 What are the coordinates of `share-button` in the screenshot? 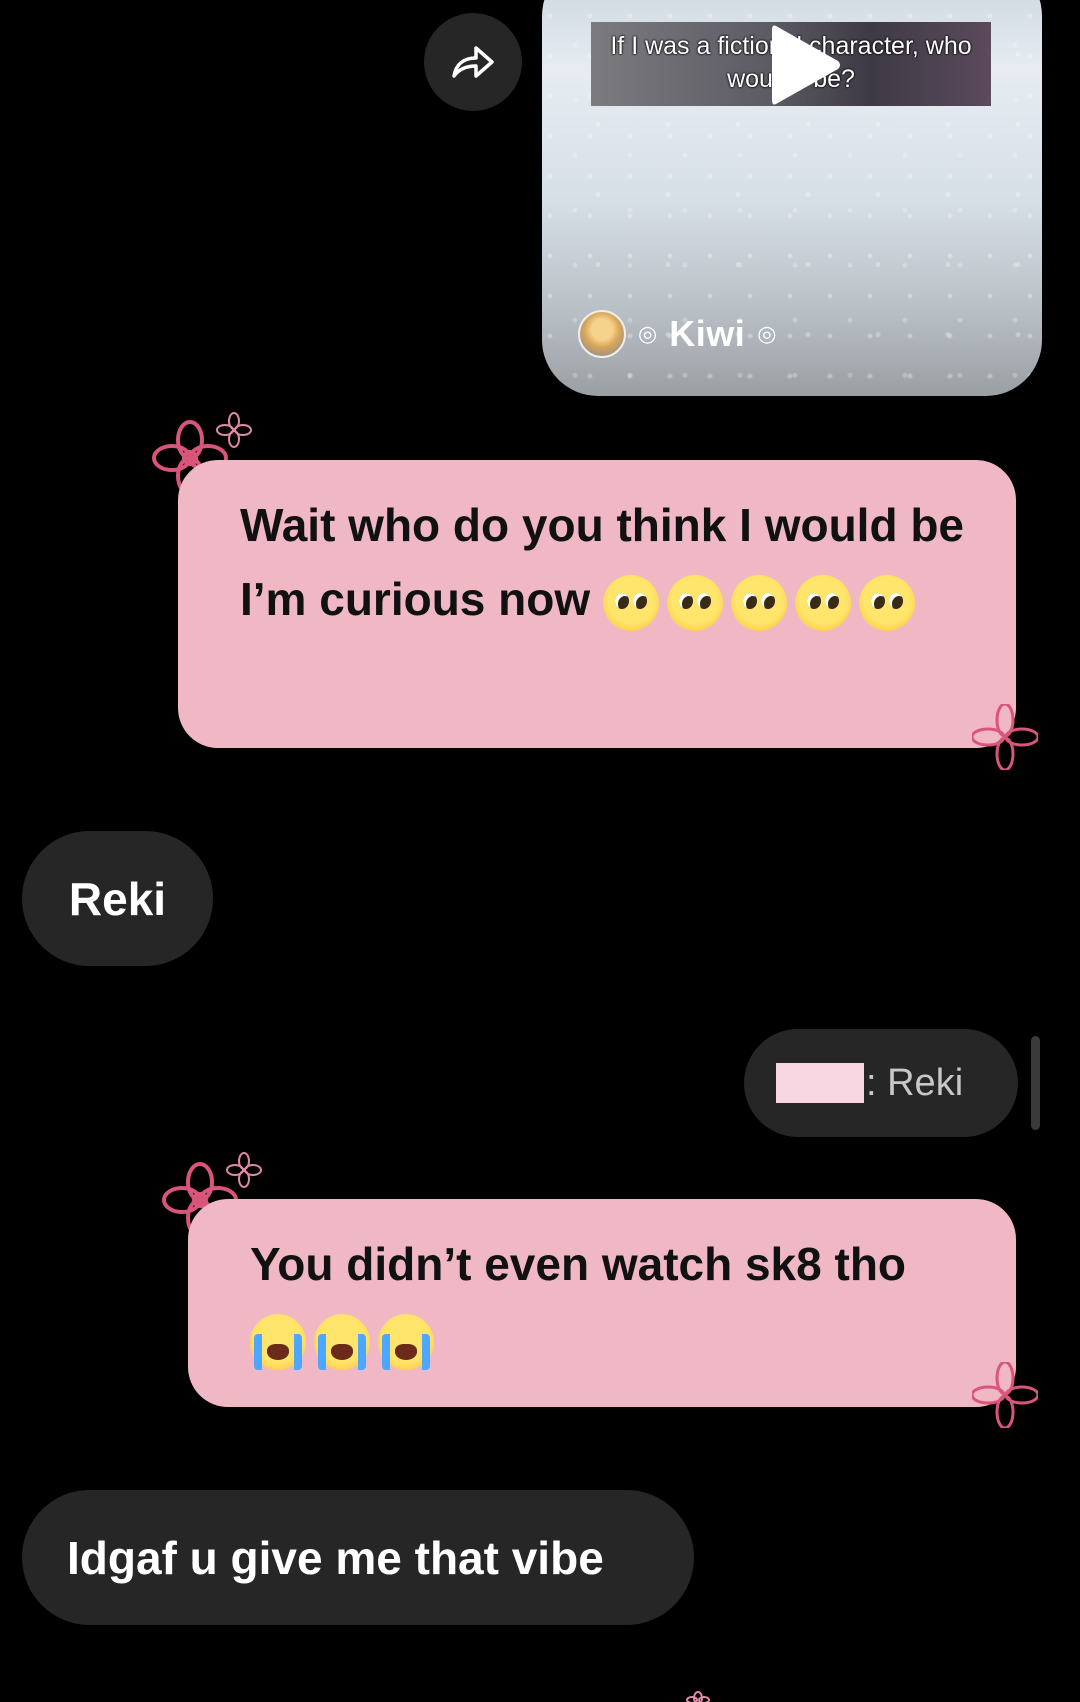 It's located at (473, 62).